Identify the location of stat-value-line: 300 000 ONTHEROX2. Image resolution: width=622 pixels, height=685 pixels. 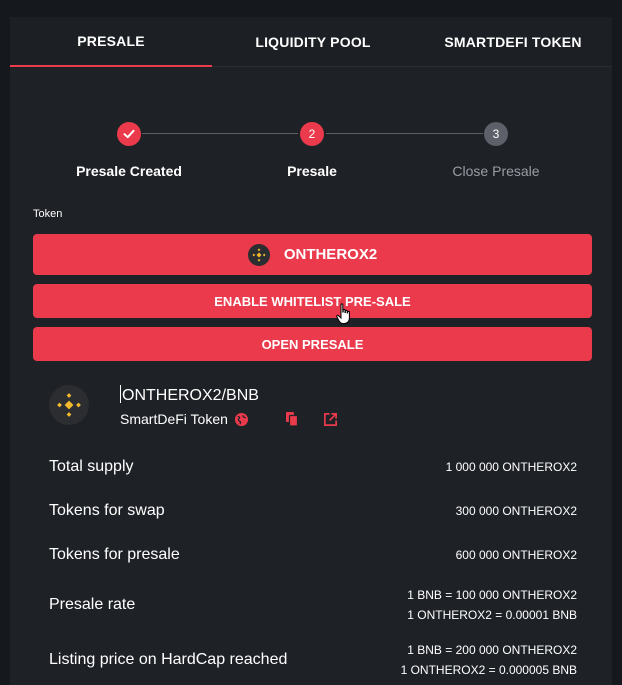
(516, 511).